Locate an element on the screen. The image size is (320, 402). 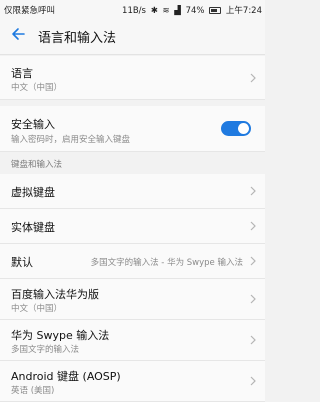
default-input-row: 默认 多国文字的输入法 - 华为 Swype 输入法 is located at coordinates (132, 261).